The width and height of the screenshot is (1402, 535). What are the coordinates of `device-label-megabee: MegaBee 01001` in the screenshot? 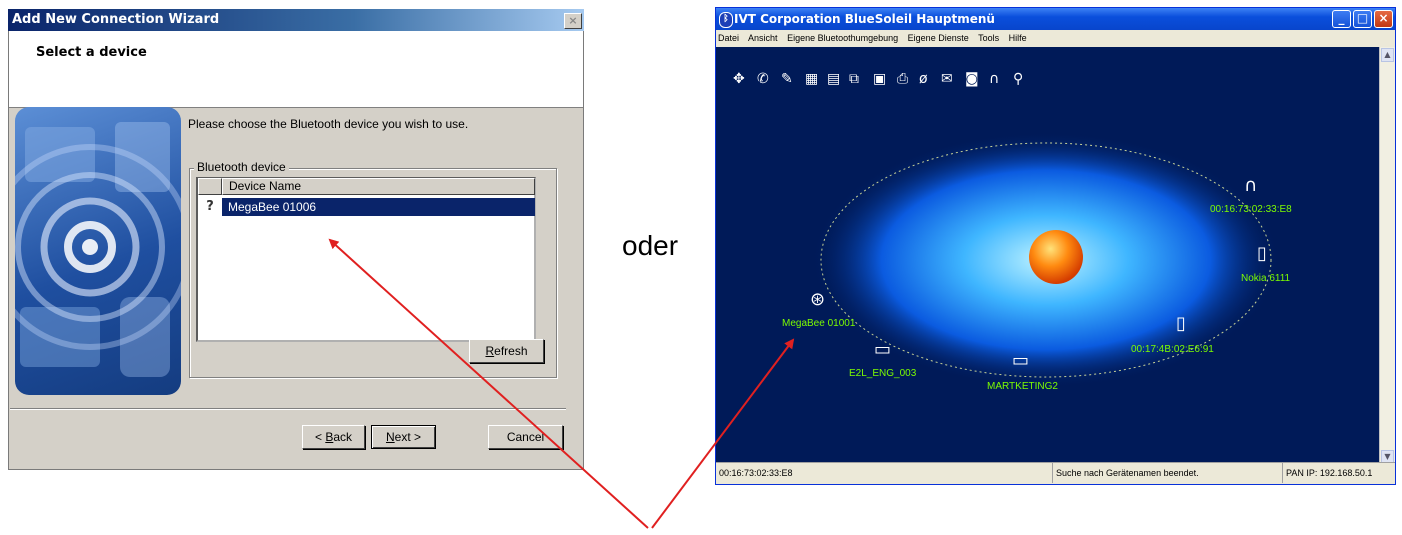 It's located at (818, 323).